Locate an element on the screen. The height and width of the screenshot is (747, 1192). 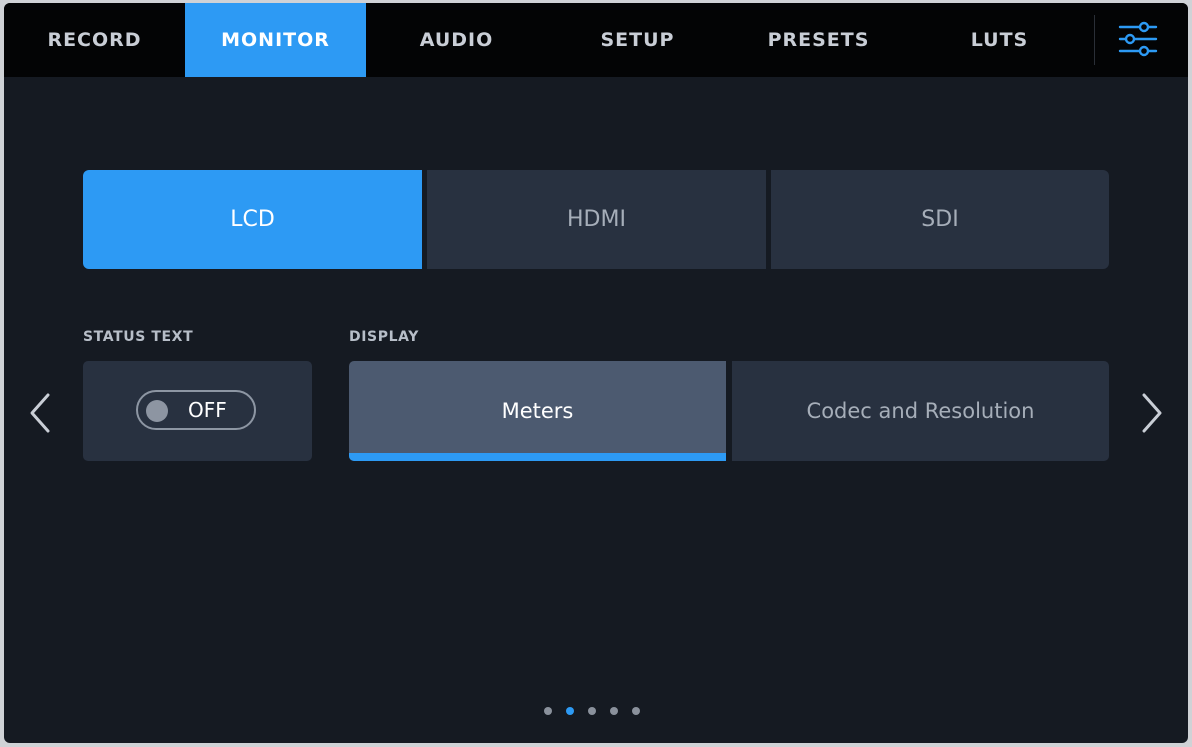
output-sdi-button: SDI is located at coordinates (940, 219).